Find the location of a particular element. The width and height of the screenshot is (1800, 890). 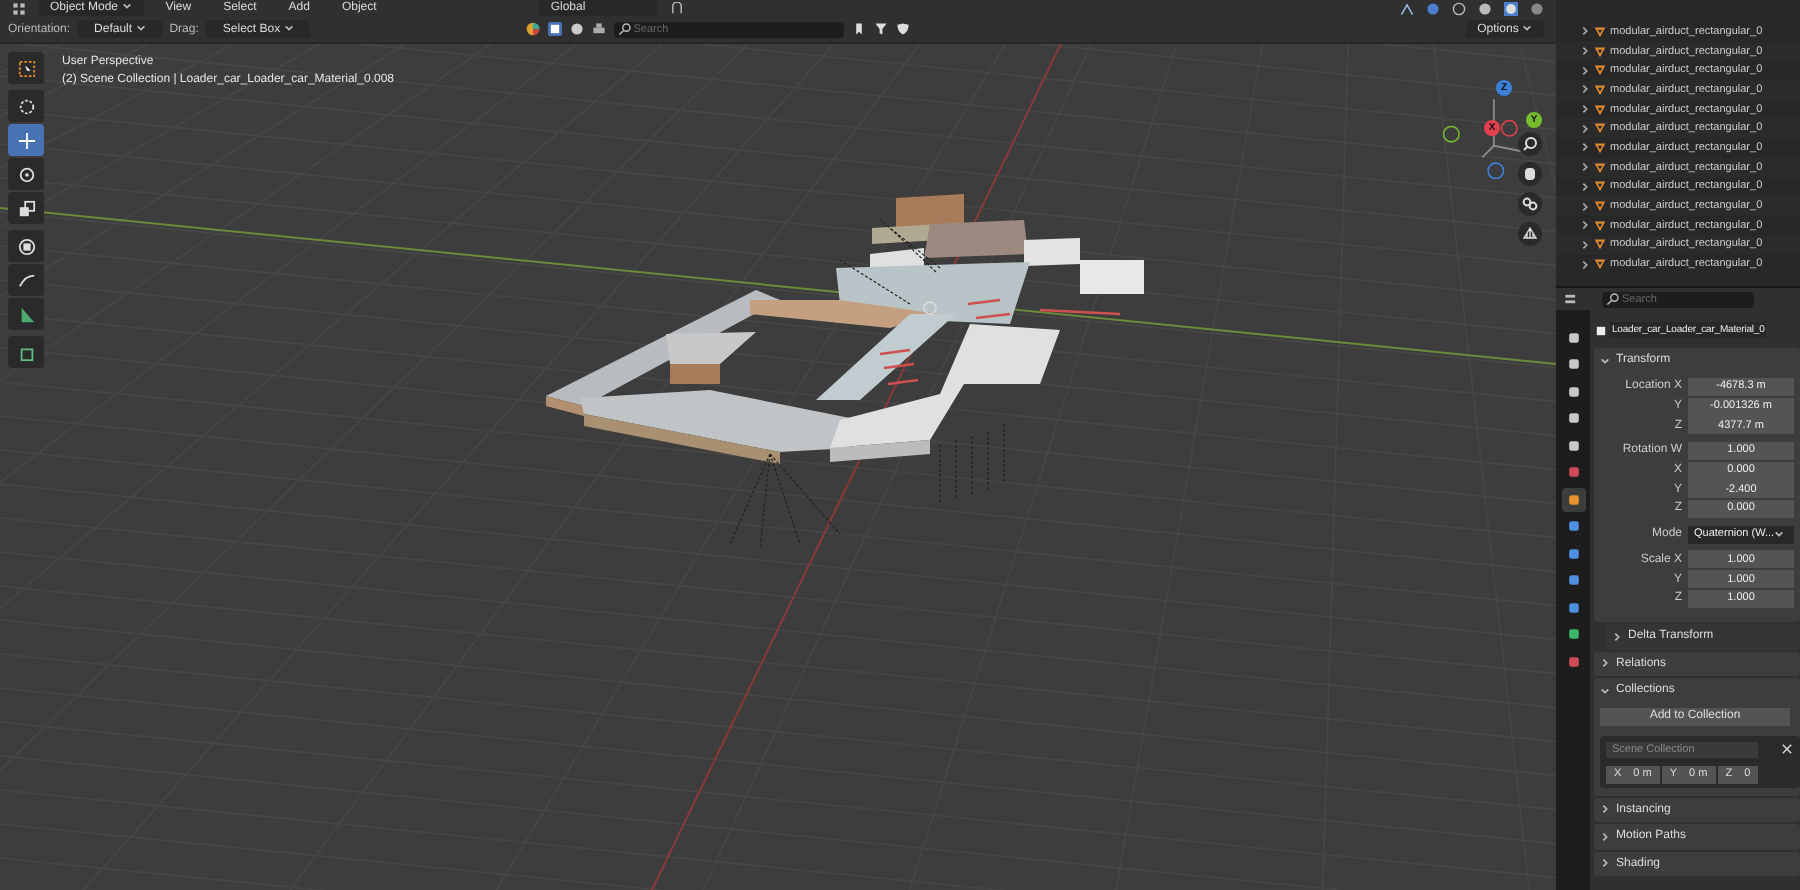

select-tool-icon is located at coordinates (26, 68).